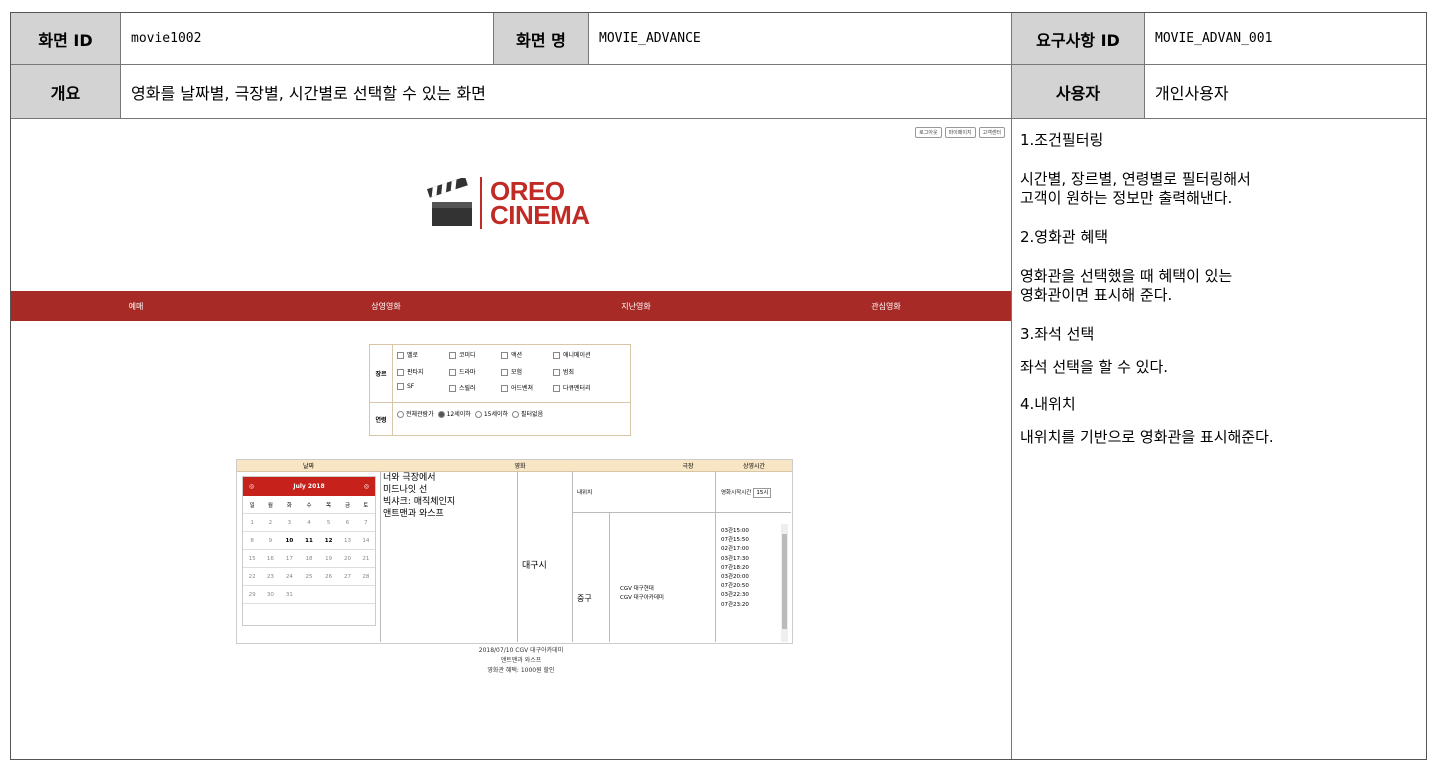 This screenshot has width=1438, height=774. I want to click on showtime-item: 03관20:00, so click(735, 577).